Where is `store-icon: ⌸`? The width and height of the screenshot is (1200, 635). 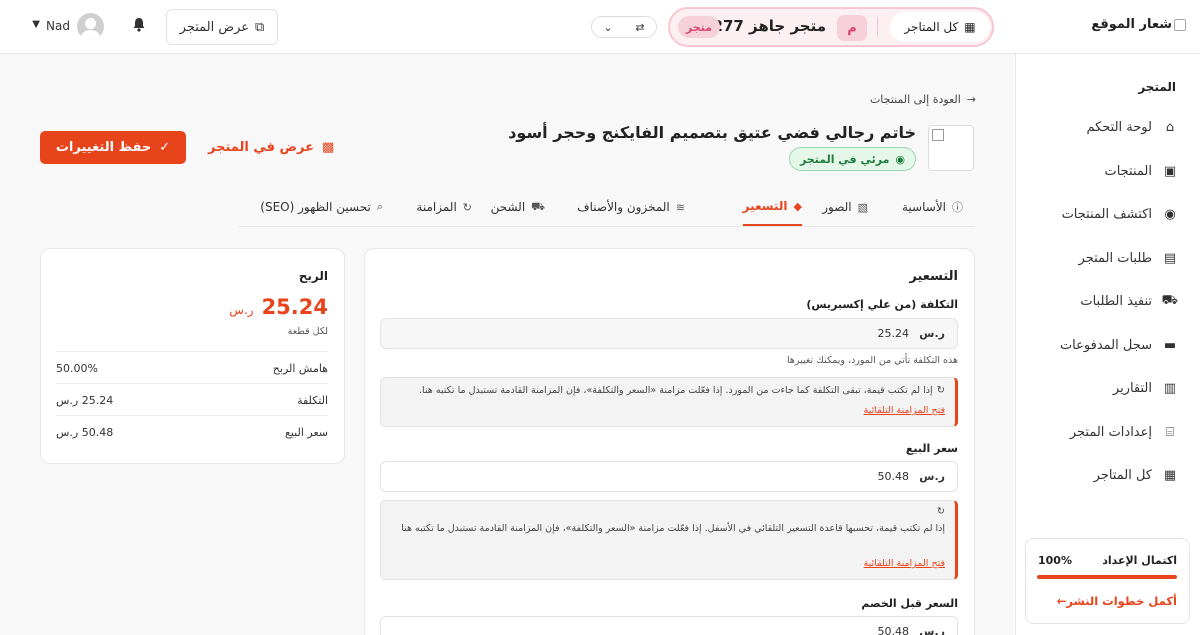 store-icon: ⌸ is located at coordinates (1170, 432).